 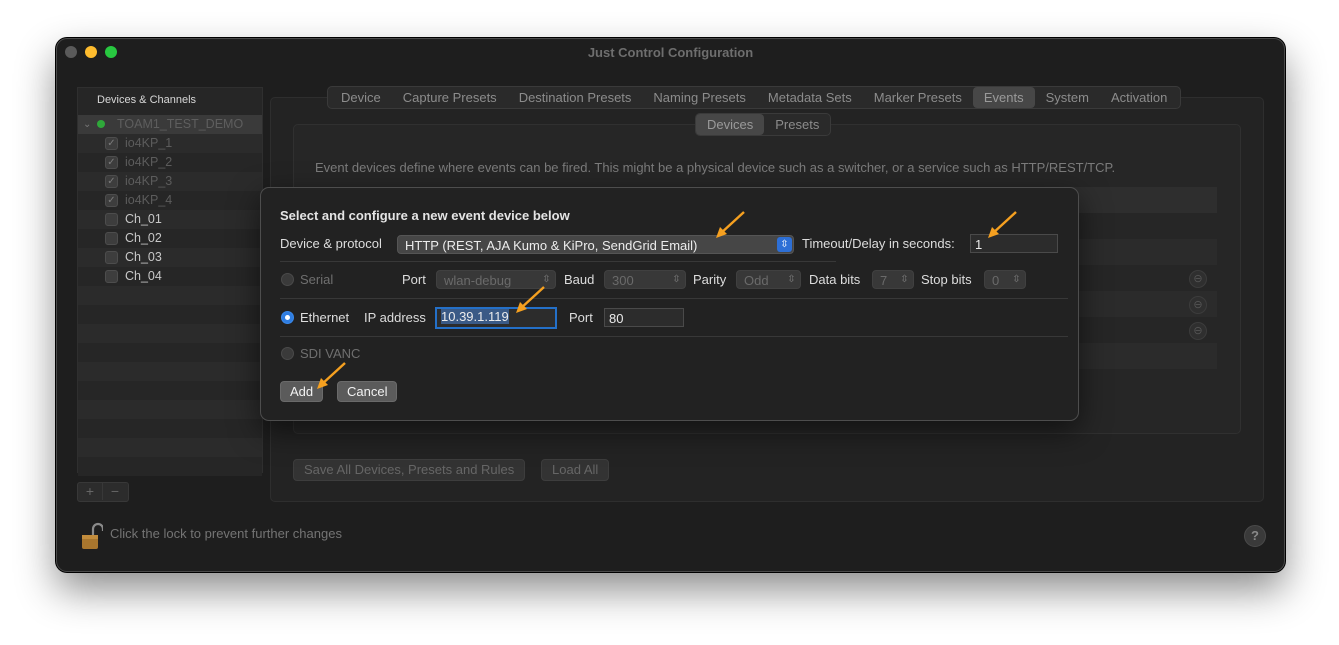 What do you see at coordinates (287, 353) in the screenshot?
I see `sdi-vanc-radio` at bounding box center [287, 353].